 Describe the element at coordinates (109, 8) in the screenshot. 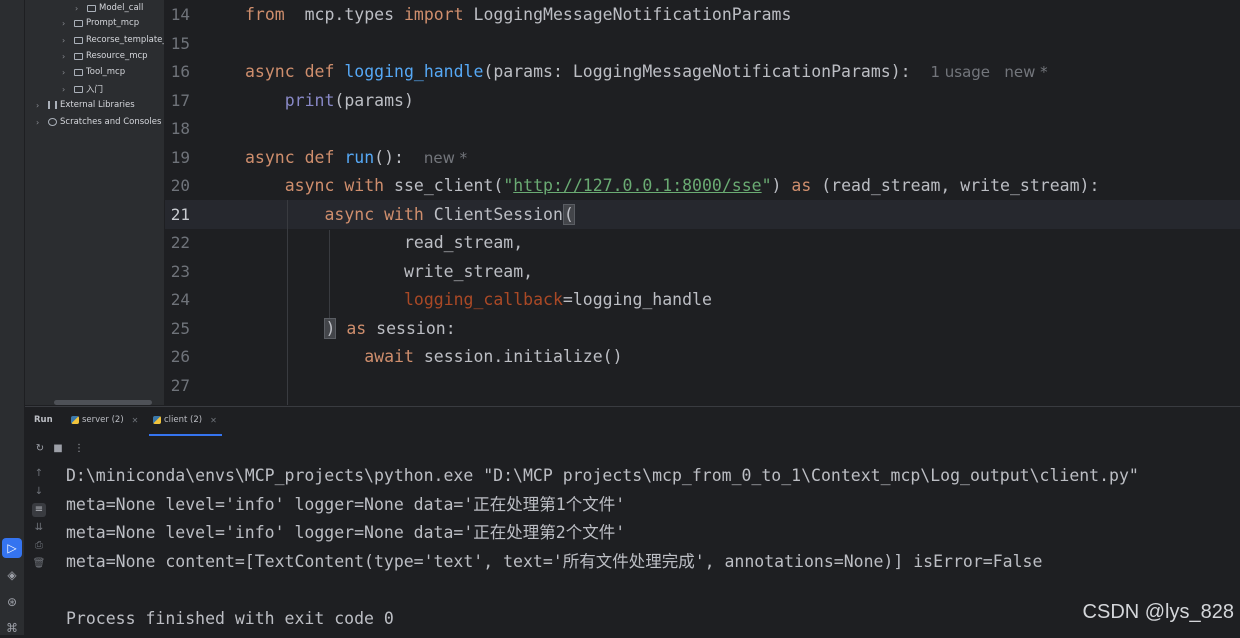

I see `tree-item: › Model_call` at that location.